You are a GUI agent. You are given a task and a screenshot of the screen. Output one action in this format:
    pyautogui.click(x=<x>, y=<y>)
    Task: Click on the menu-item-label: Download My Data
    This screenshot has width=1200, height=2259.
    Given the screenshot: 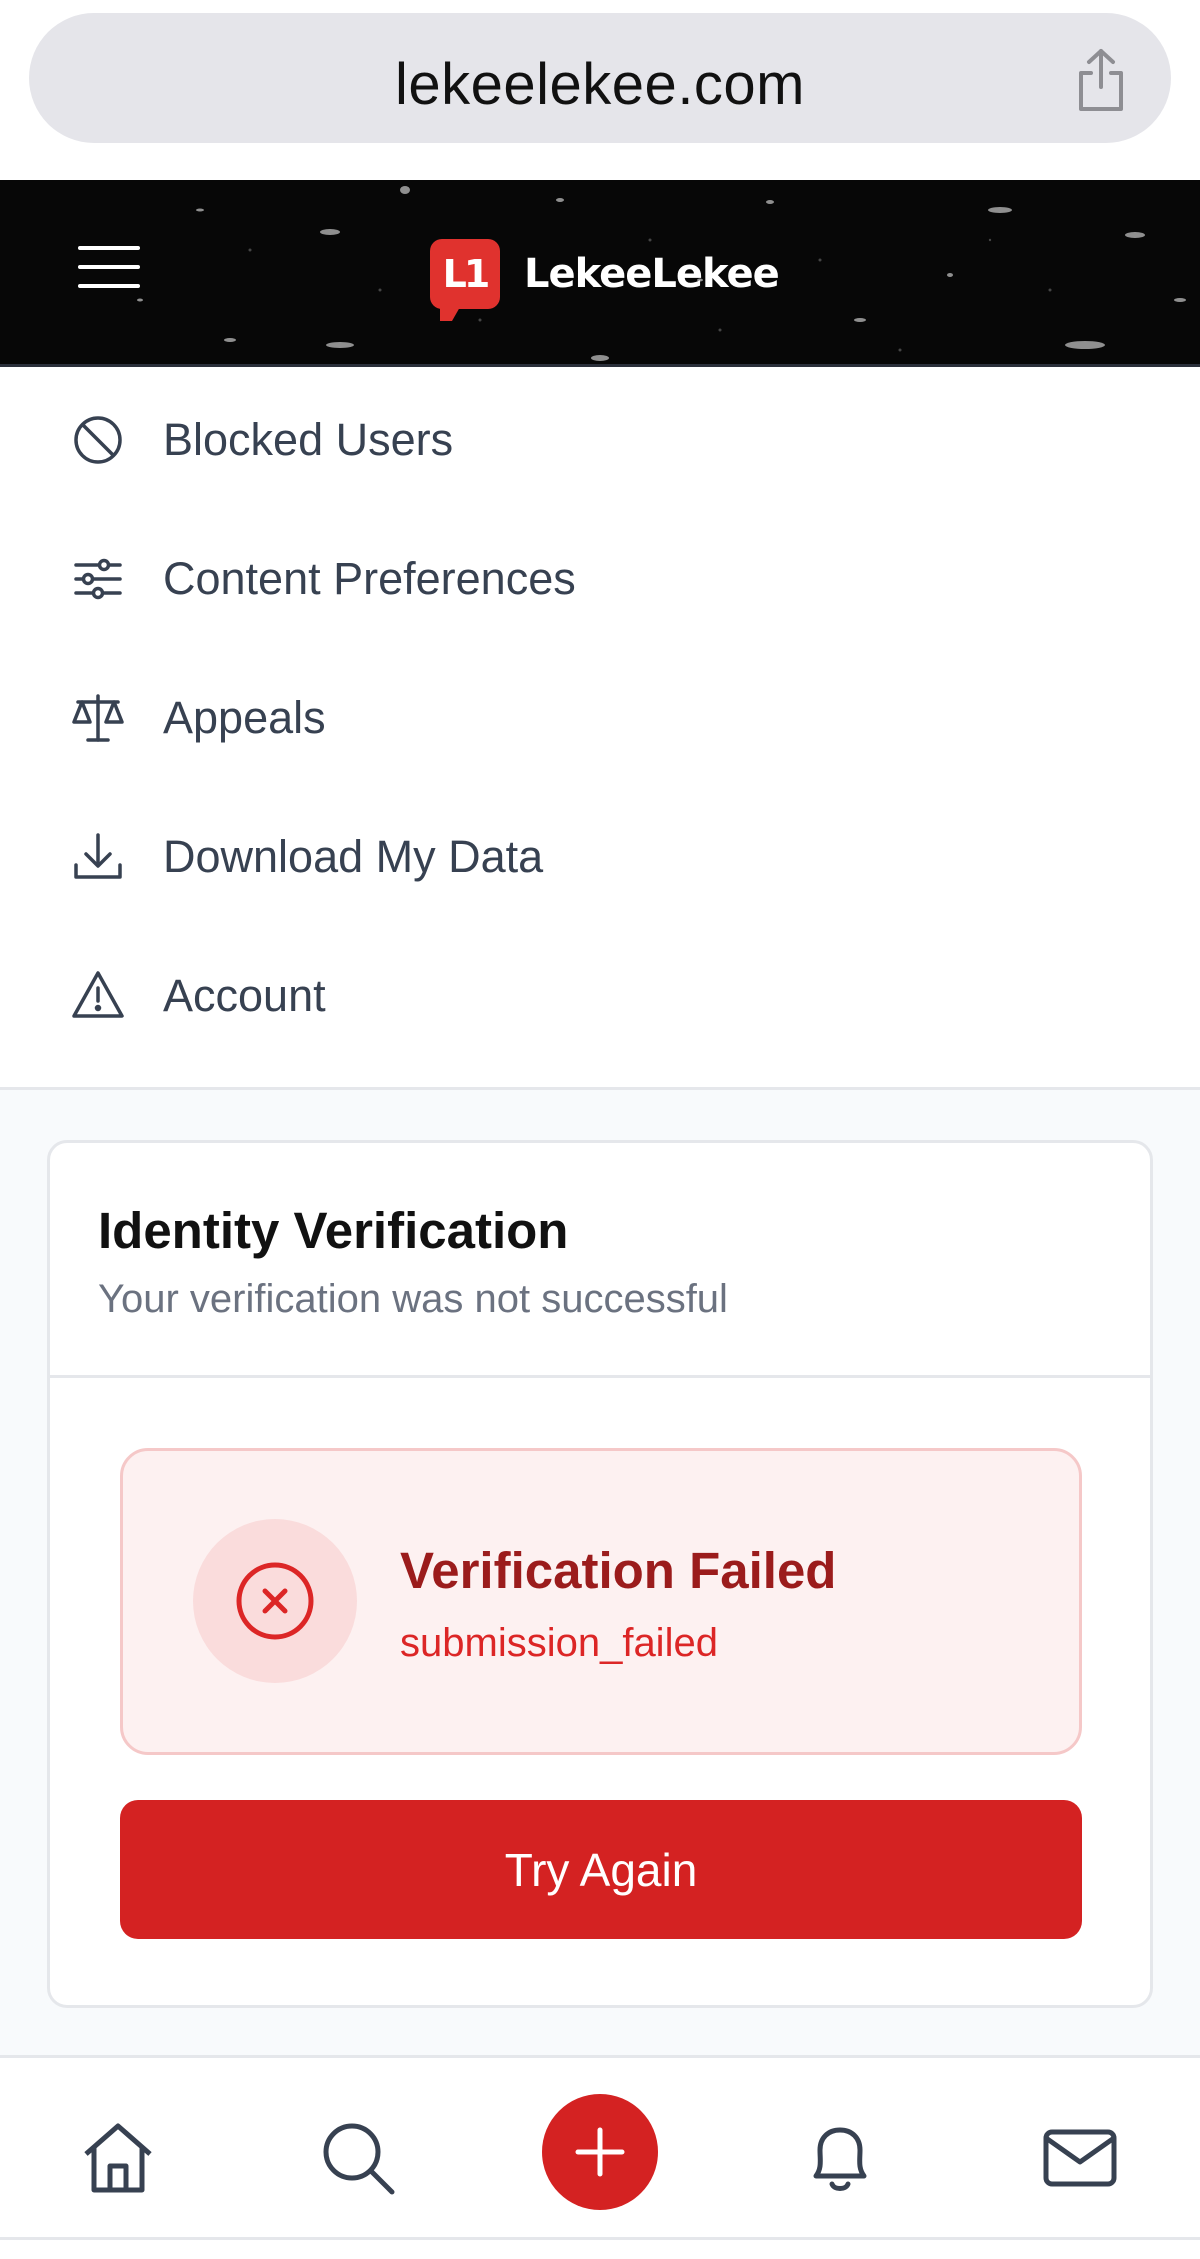 What is the action you would take?
    pyautogui.click(x=353, y=856)
    